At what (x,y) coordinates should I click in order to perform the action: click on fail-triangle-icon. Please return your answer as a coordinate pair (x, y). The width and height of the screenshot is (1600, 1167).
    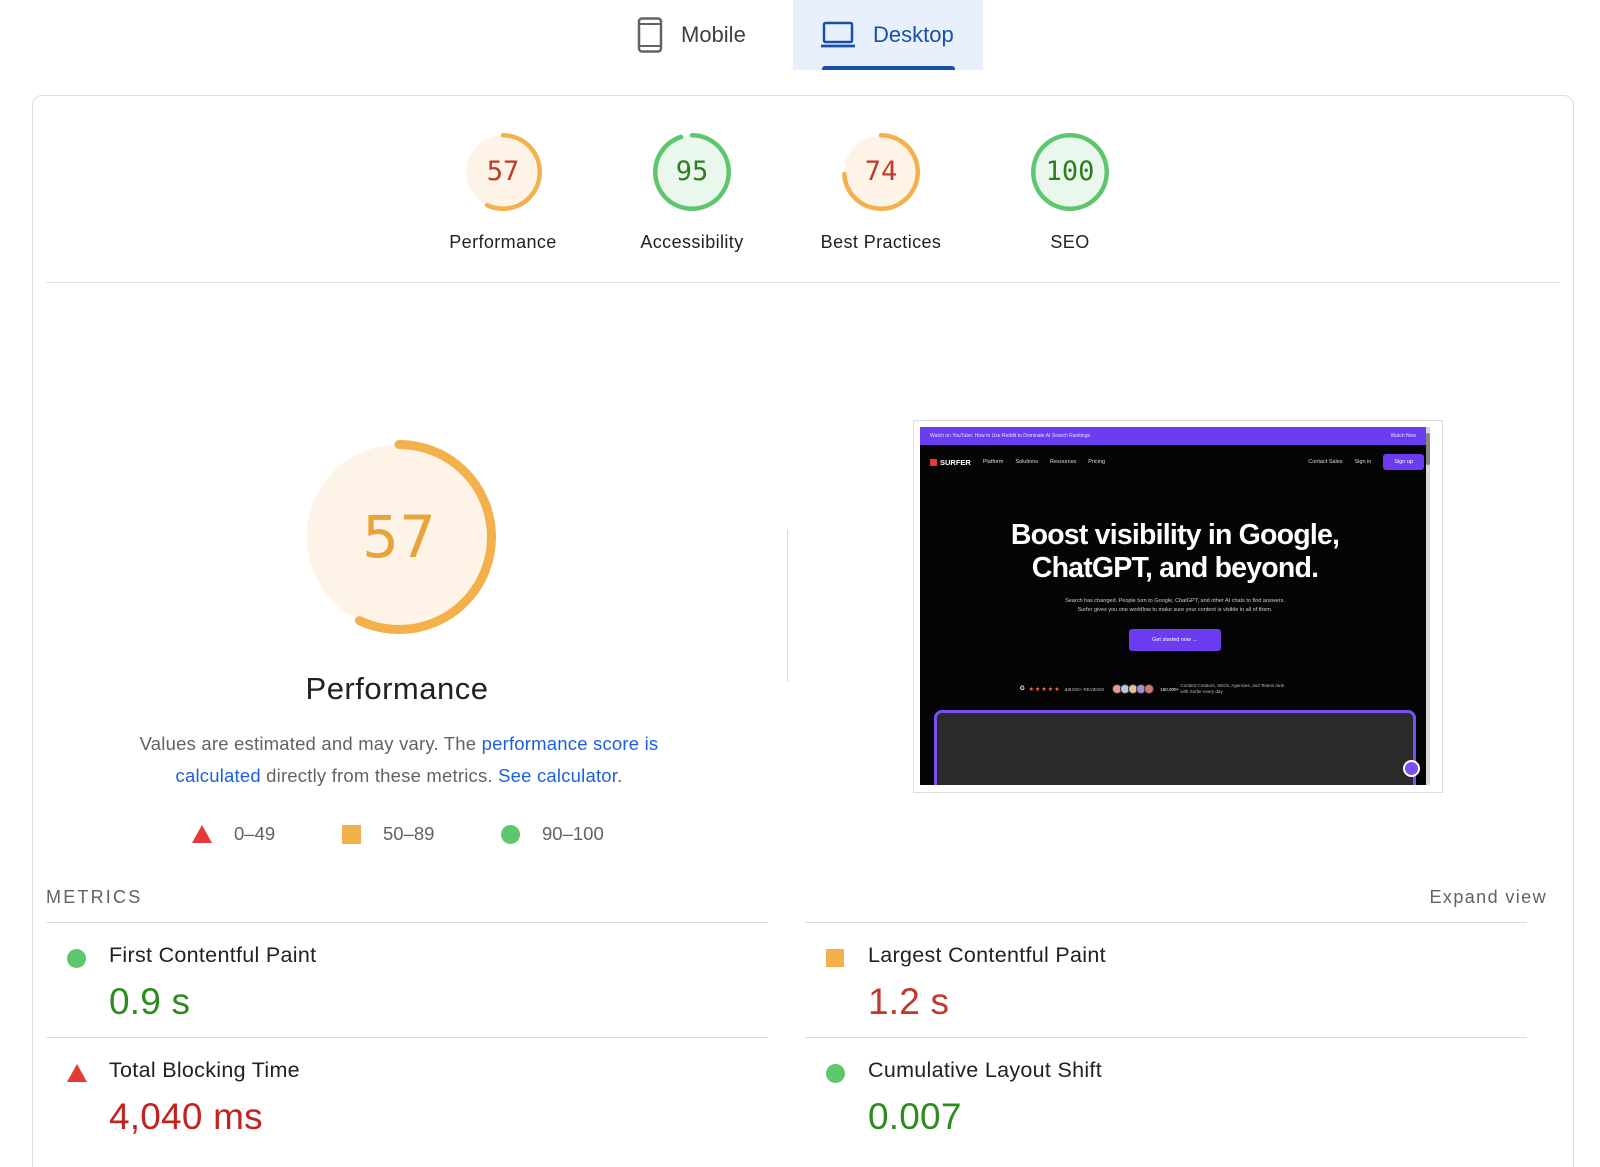
    Looking at the image, I should click on (77, 1073).